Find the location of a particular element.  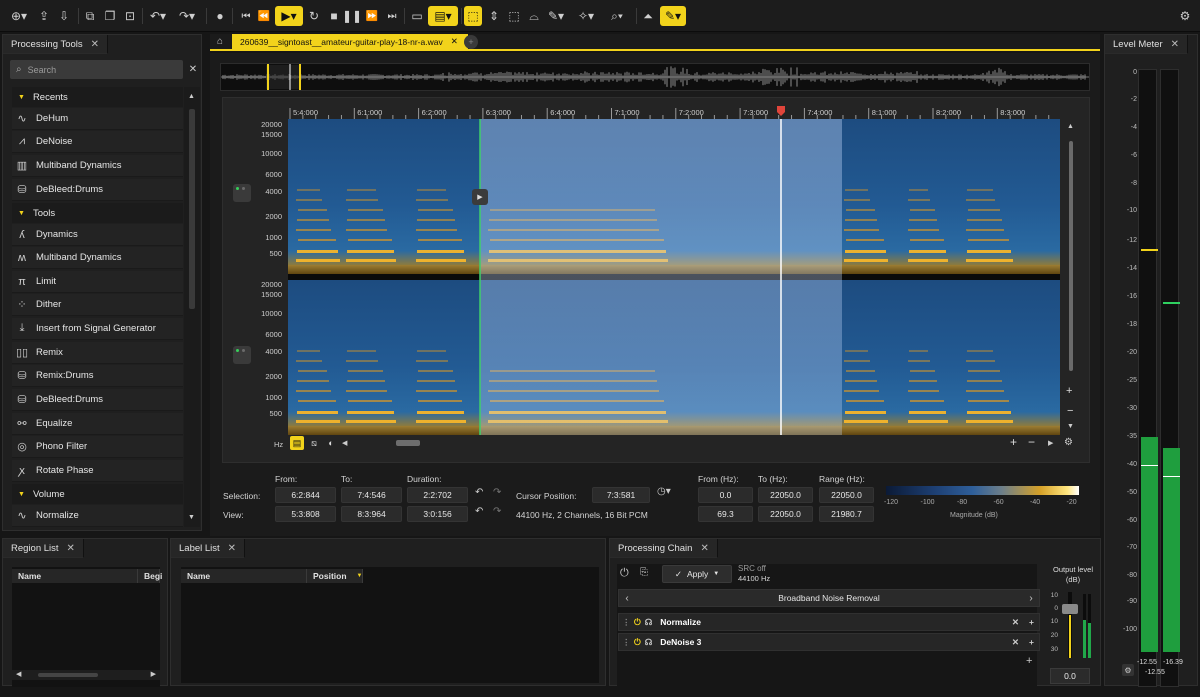

redo-view-icon: ↷ is located at coordinates (497, 511).